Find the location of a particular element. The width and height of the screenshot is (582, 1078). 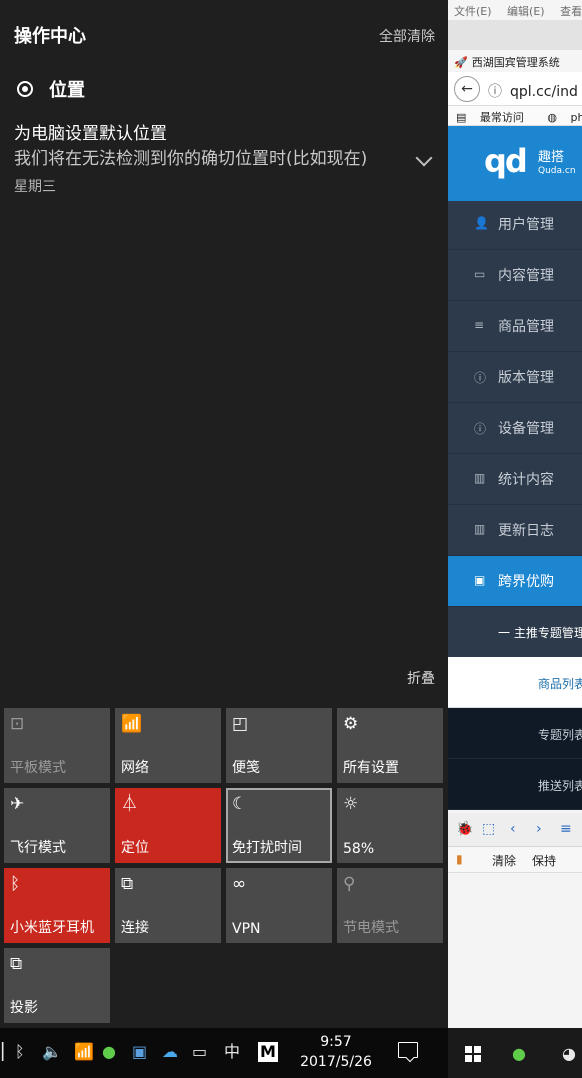

quick-action-tile: ⧉ 投影 is located at coordinates (57, 985).